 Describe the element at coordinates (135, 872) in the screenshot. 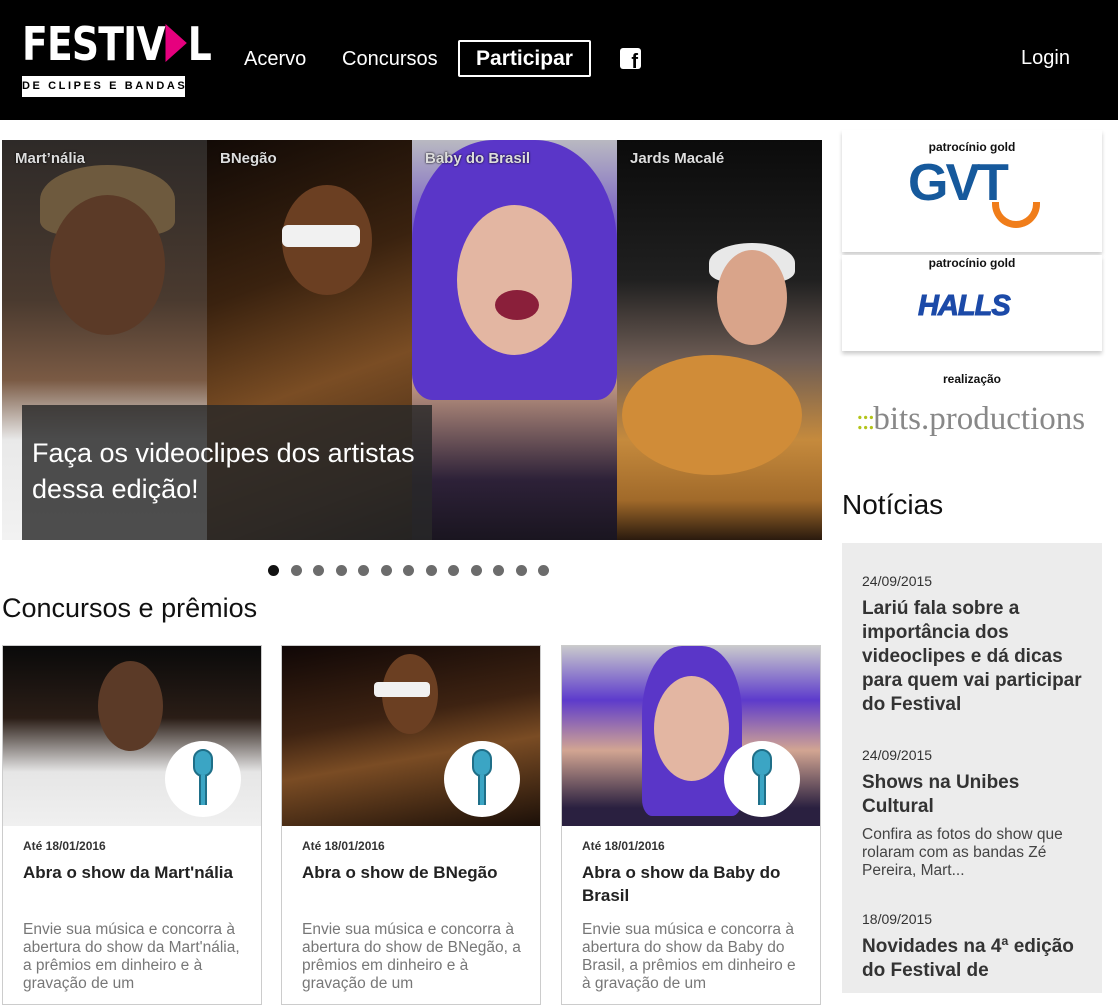

I see `contest-title: Abra o show da Mart'nália` at that location.